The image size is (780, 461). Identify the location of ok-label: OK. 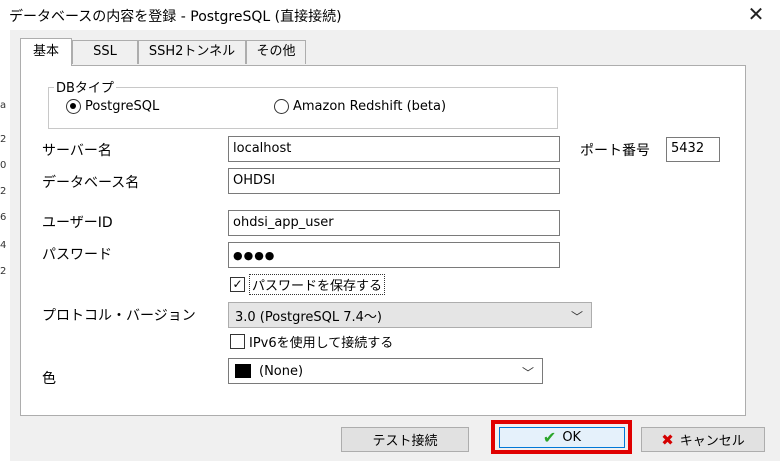
(572, 437).